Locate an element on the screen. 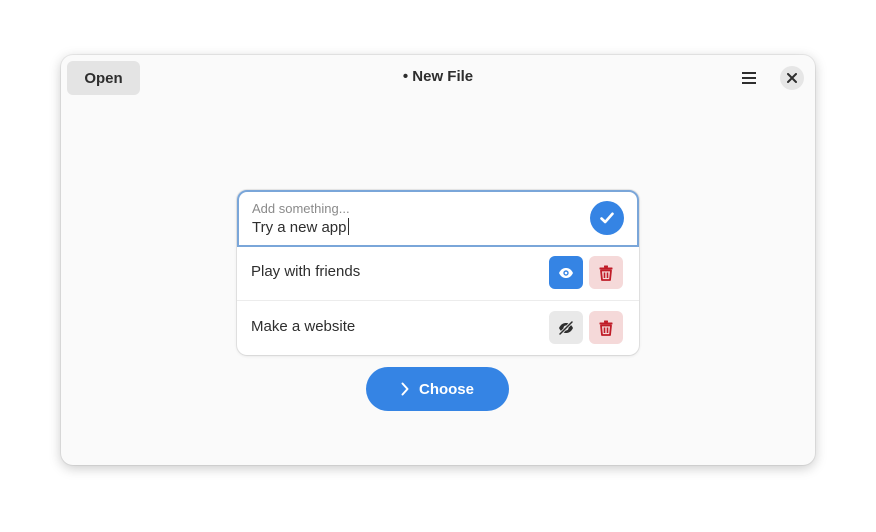 Image resolution: width=876 pixels, height=532 pixels. text-caret is located at coordinates (348, 226).